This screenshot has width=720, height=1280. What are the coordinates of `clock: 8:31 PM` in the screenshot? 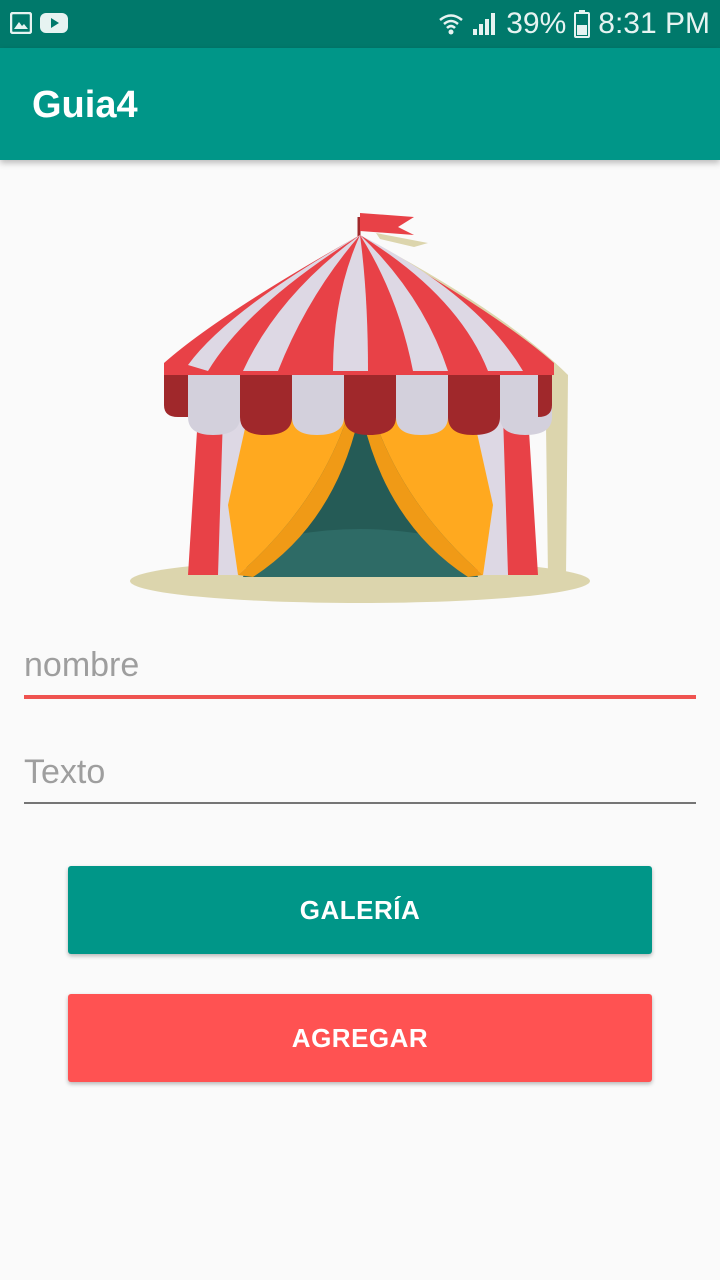 It's located at (654, 23).